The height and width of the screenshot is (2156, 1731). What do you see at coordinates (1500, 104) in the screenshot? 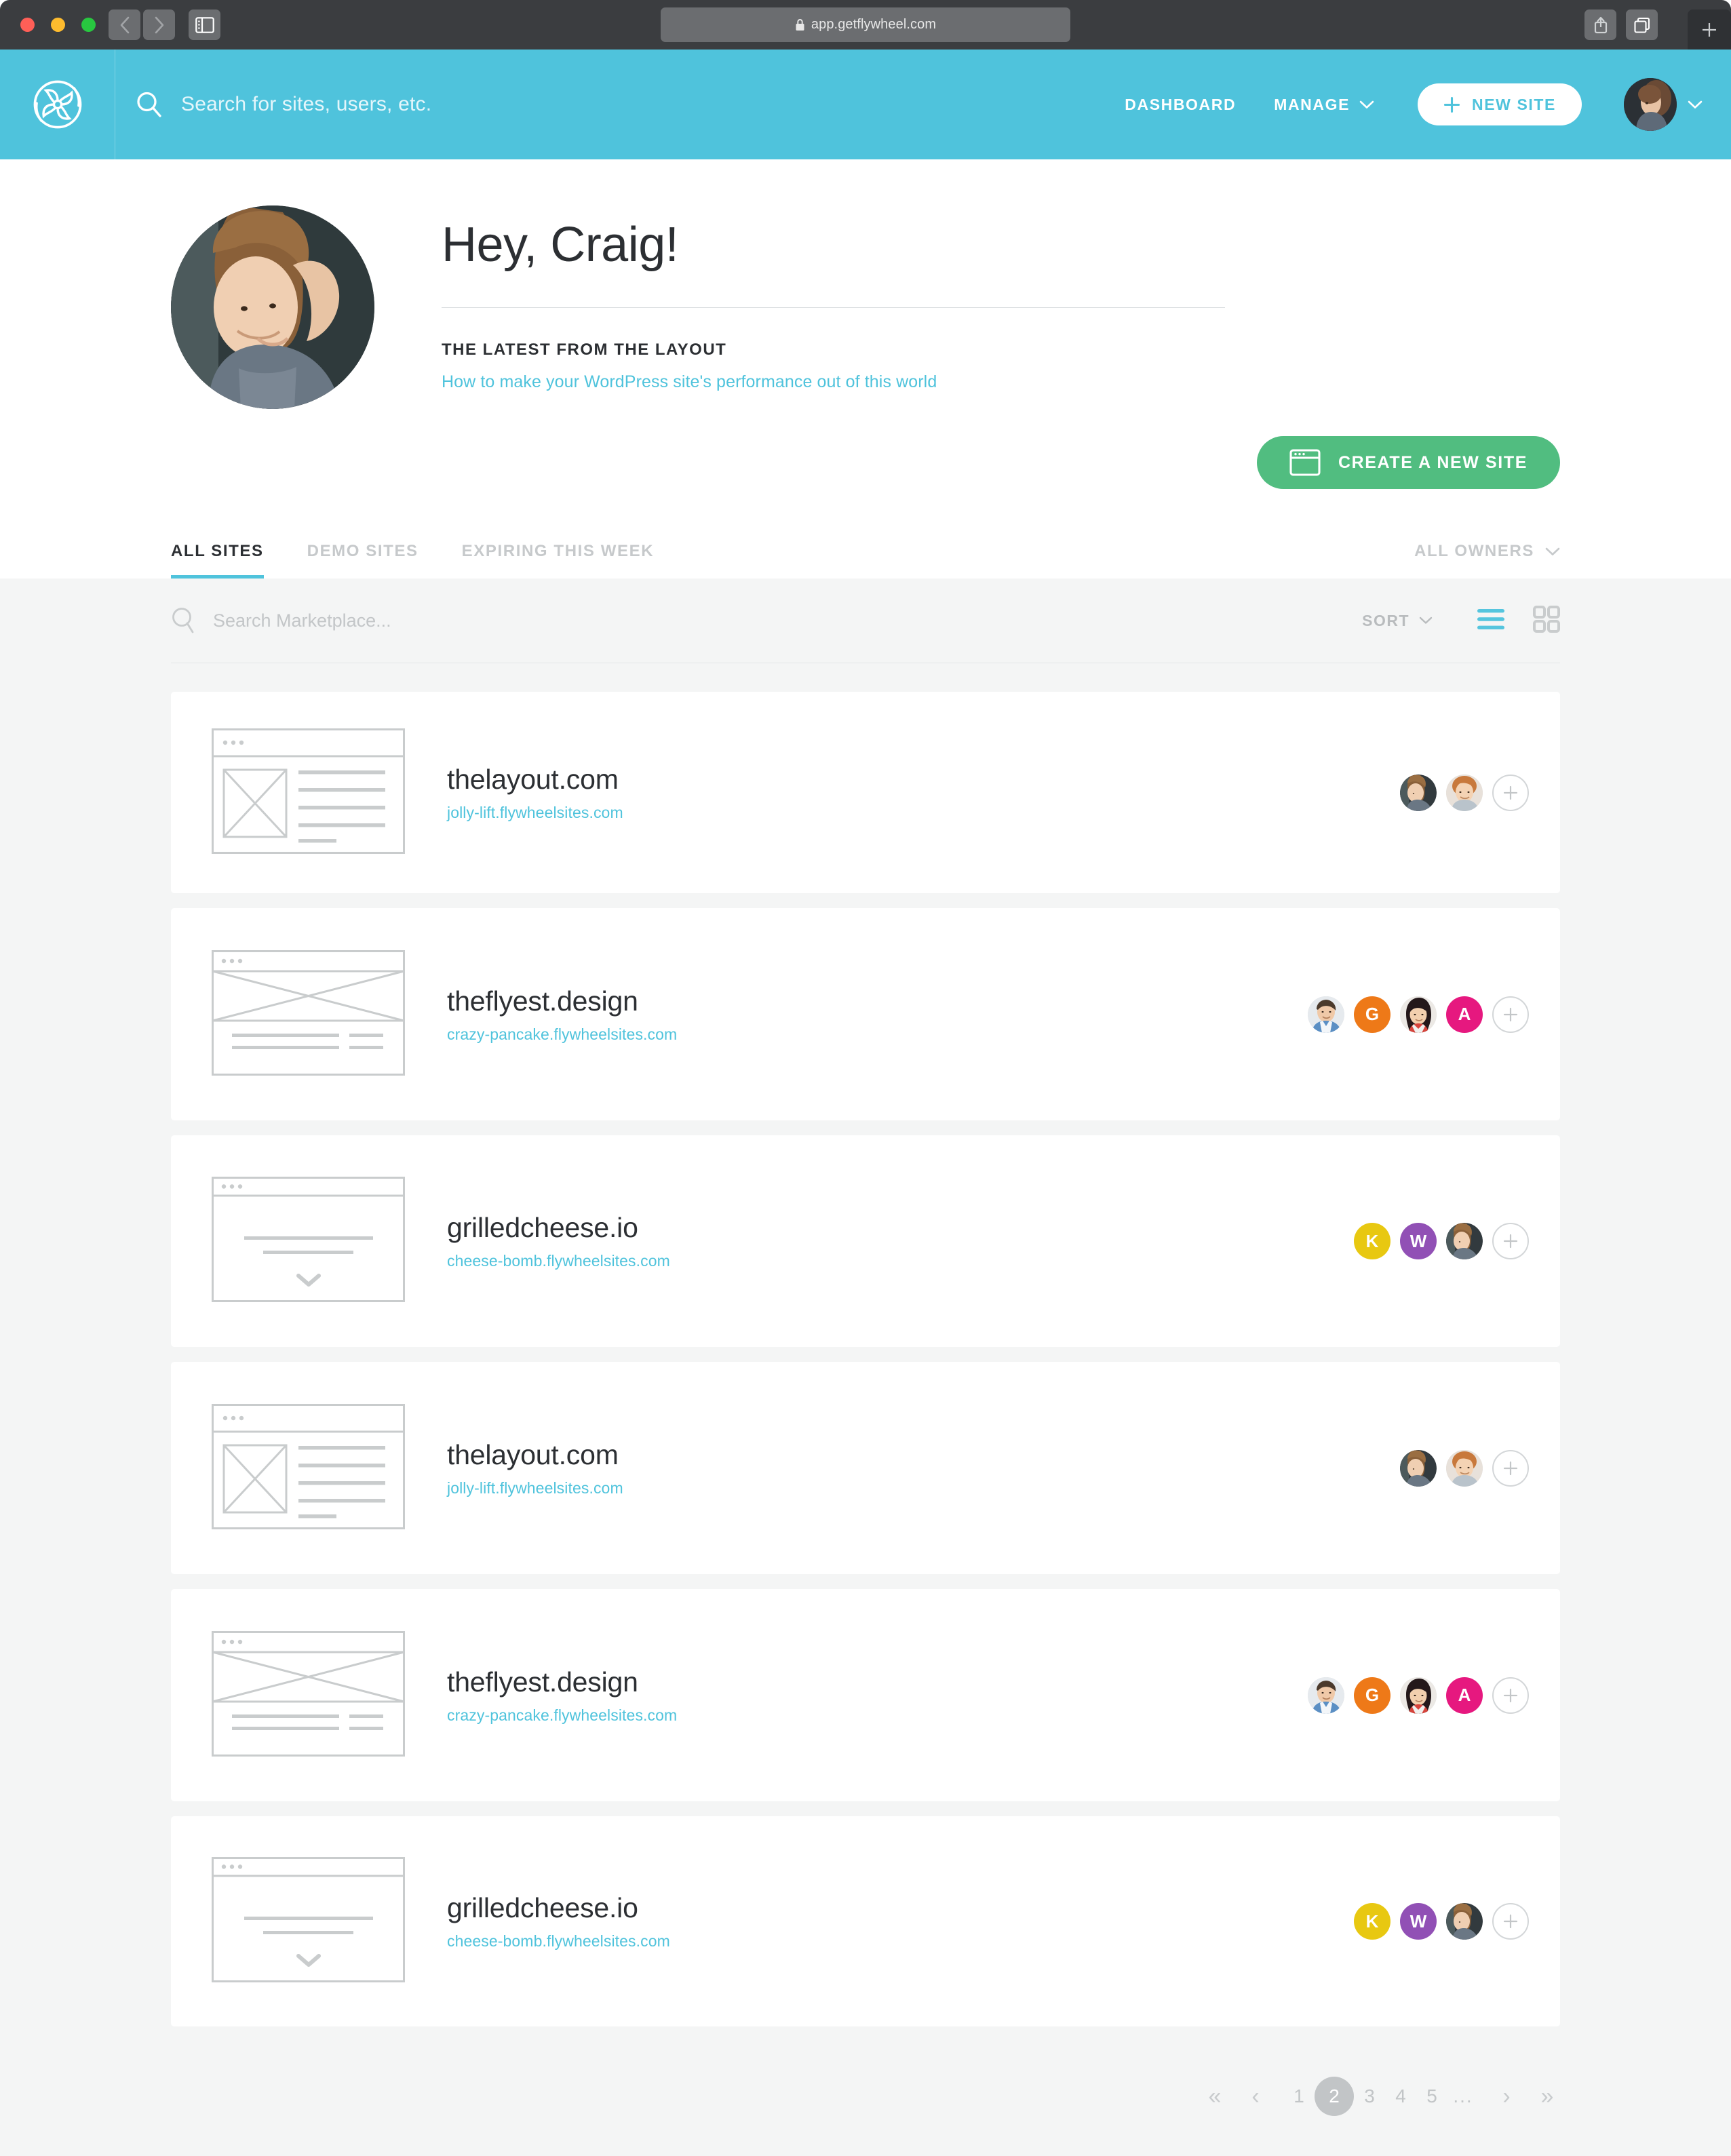
I see `new-site-button: NEW SITE` at bounding box center [1500, 104].